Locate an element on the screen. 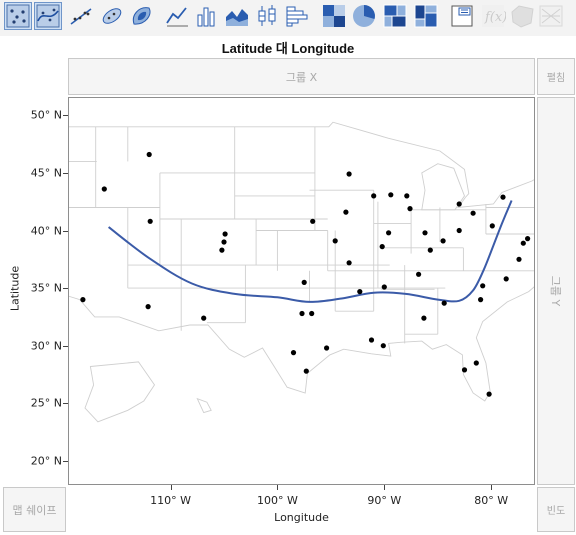  map-shape-button is located at coordinates (522, 16).